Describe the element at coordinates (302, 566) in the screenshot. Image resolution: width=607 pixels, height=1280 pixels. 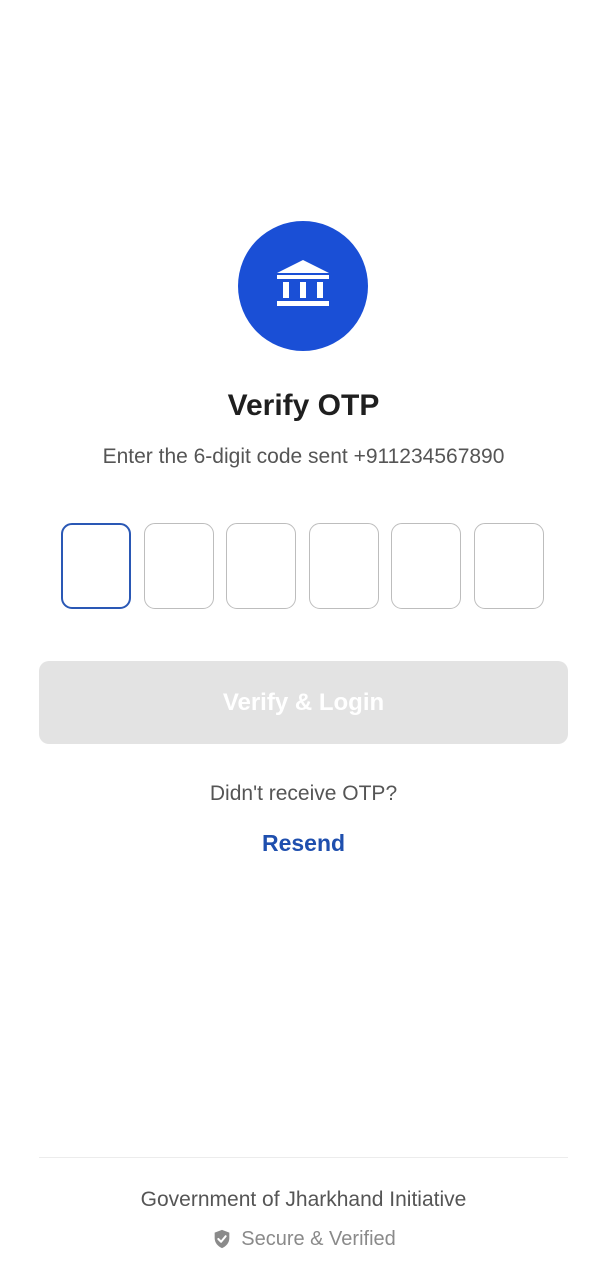
I see `otp-input-group` at that location.